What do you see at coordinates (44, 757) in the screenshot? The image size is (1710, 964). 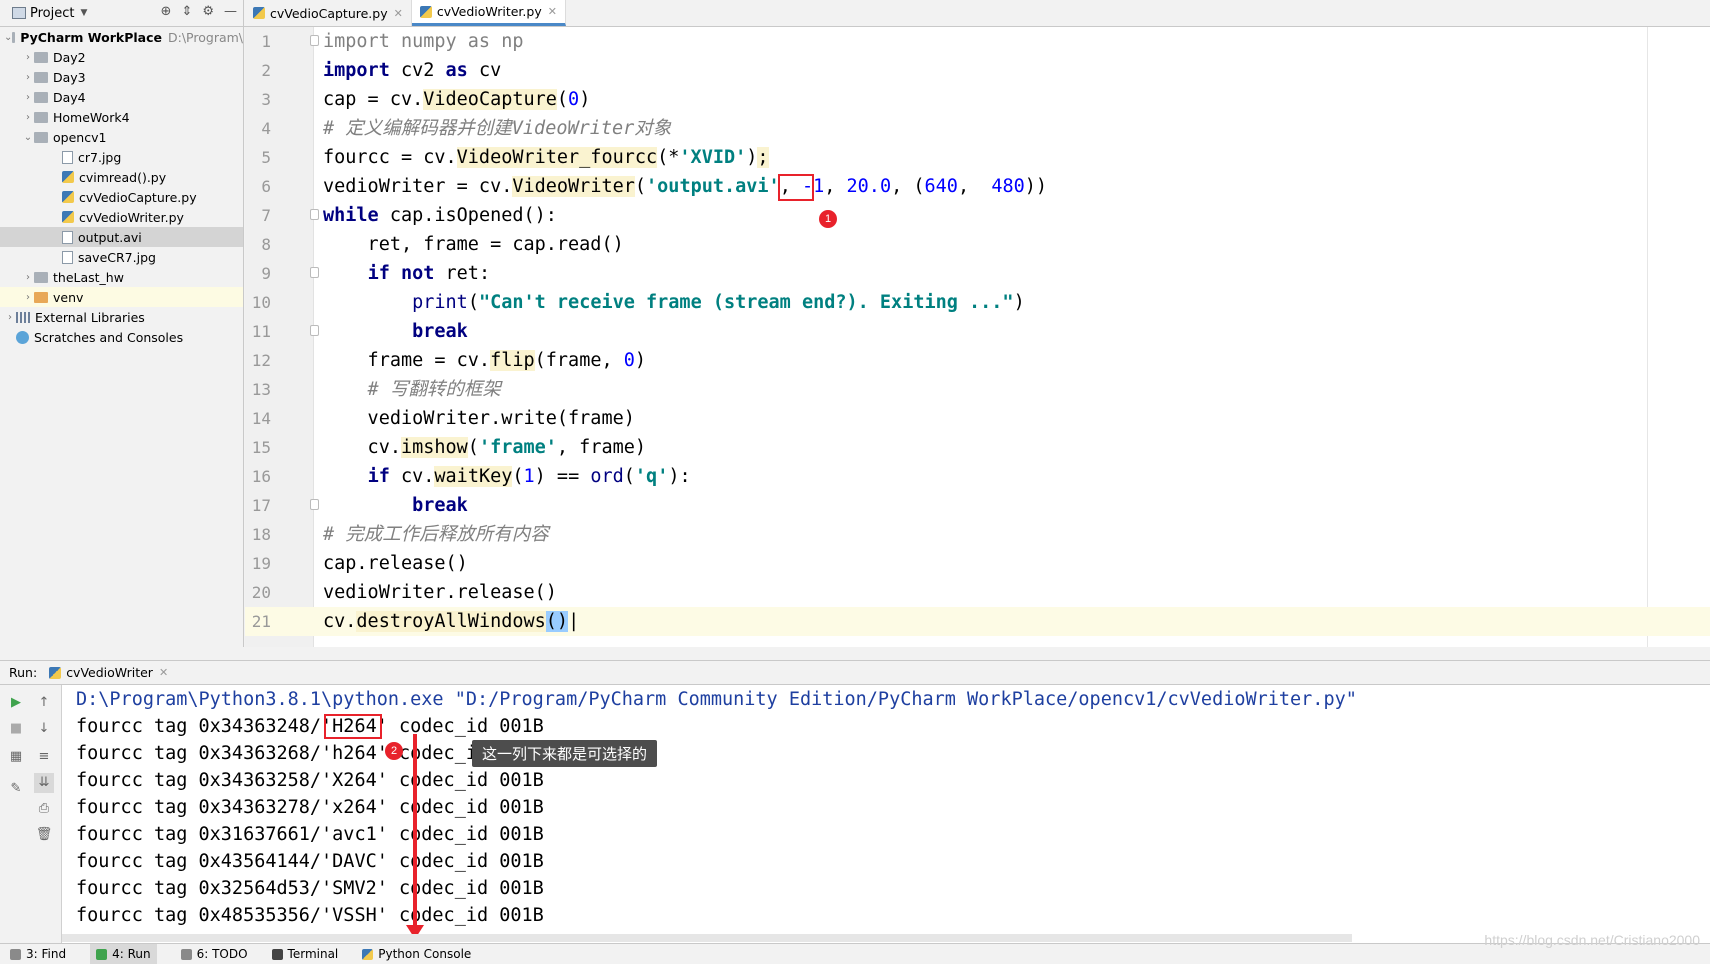 I see `soft-wrap-icon: ≡` at bounding box center [44, 757].